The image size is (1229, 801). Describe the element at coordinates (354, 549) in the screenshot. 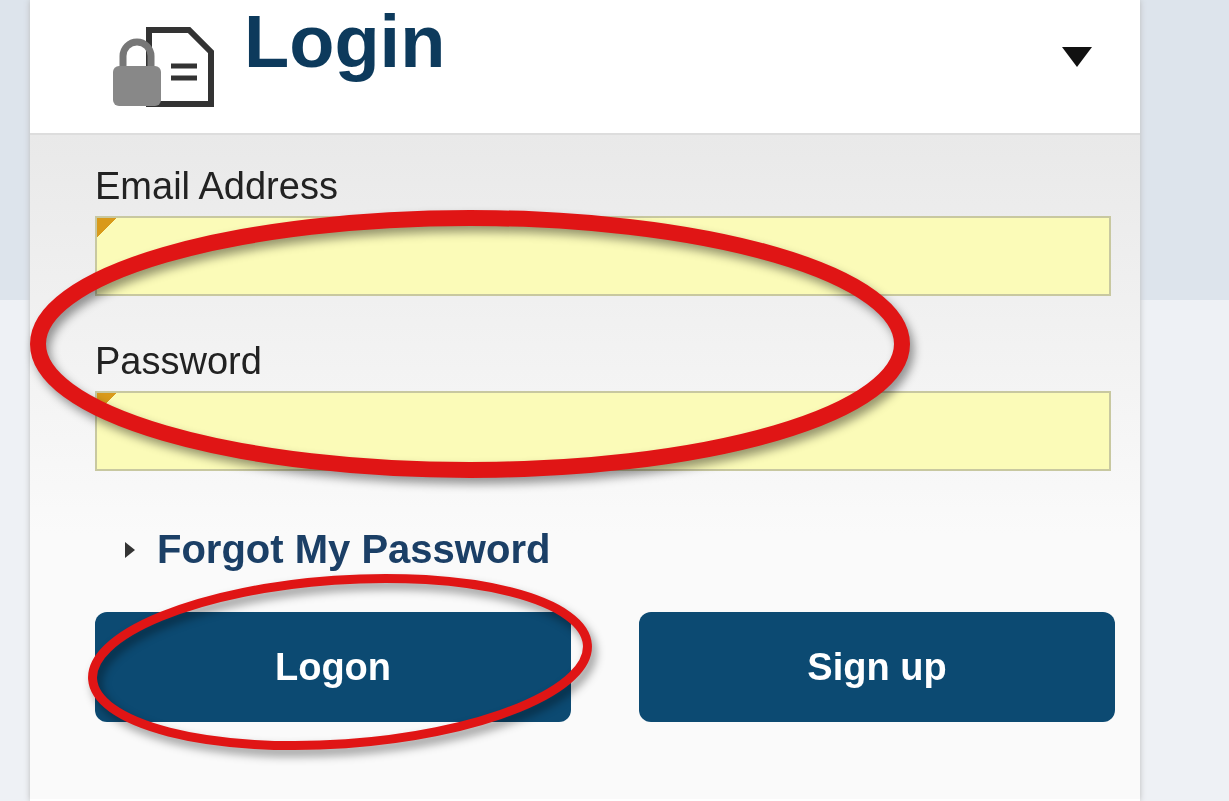

I see `forgot-password-link: Forgot My Password` at that location.